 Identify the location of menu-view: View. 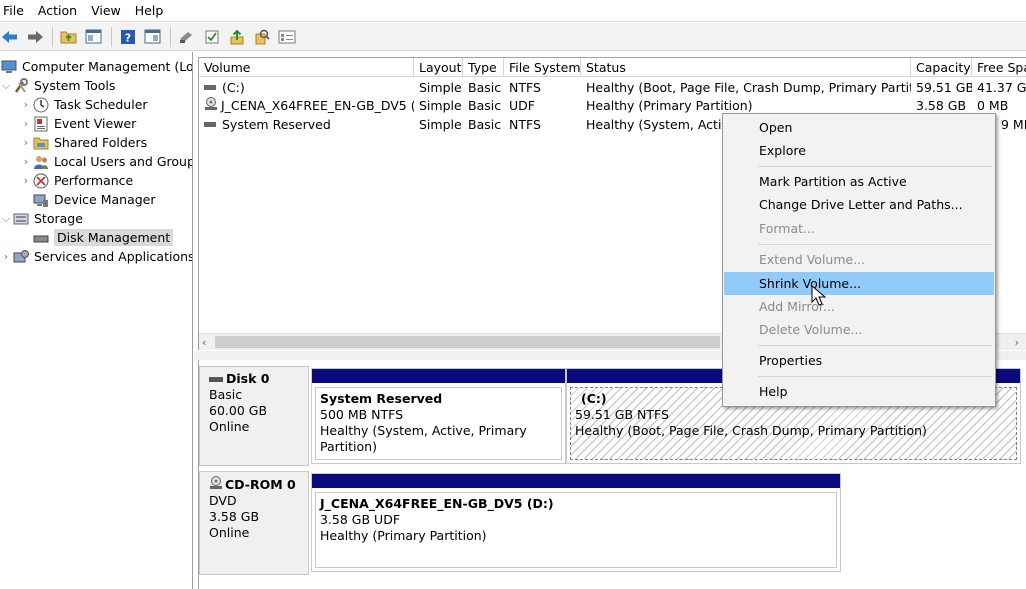
(106, 11).